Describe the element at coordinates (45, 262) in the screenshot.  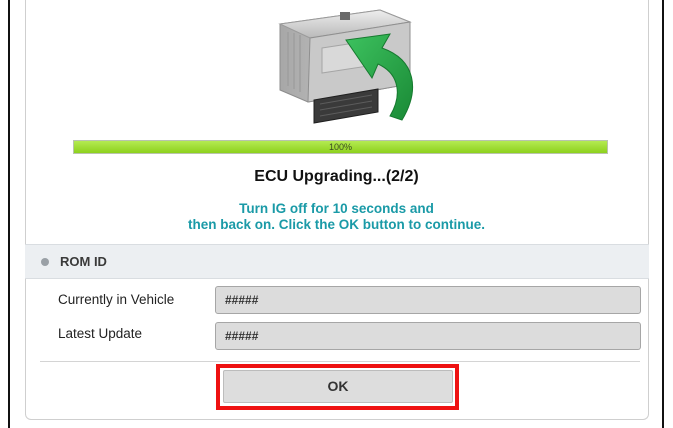
I see `bullet-icon` at that location.